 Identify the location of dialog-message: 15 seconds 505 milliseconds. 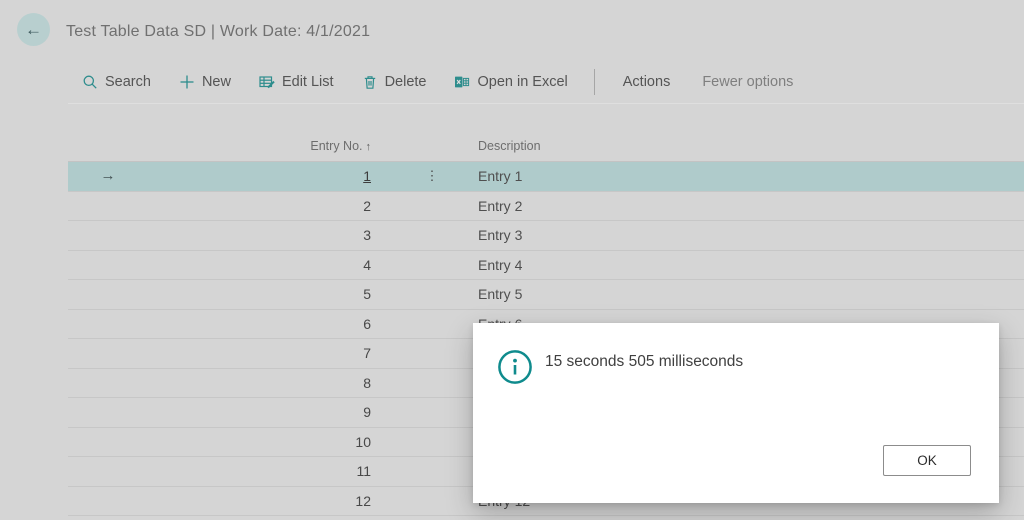
(644, 361).